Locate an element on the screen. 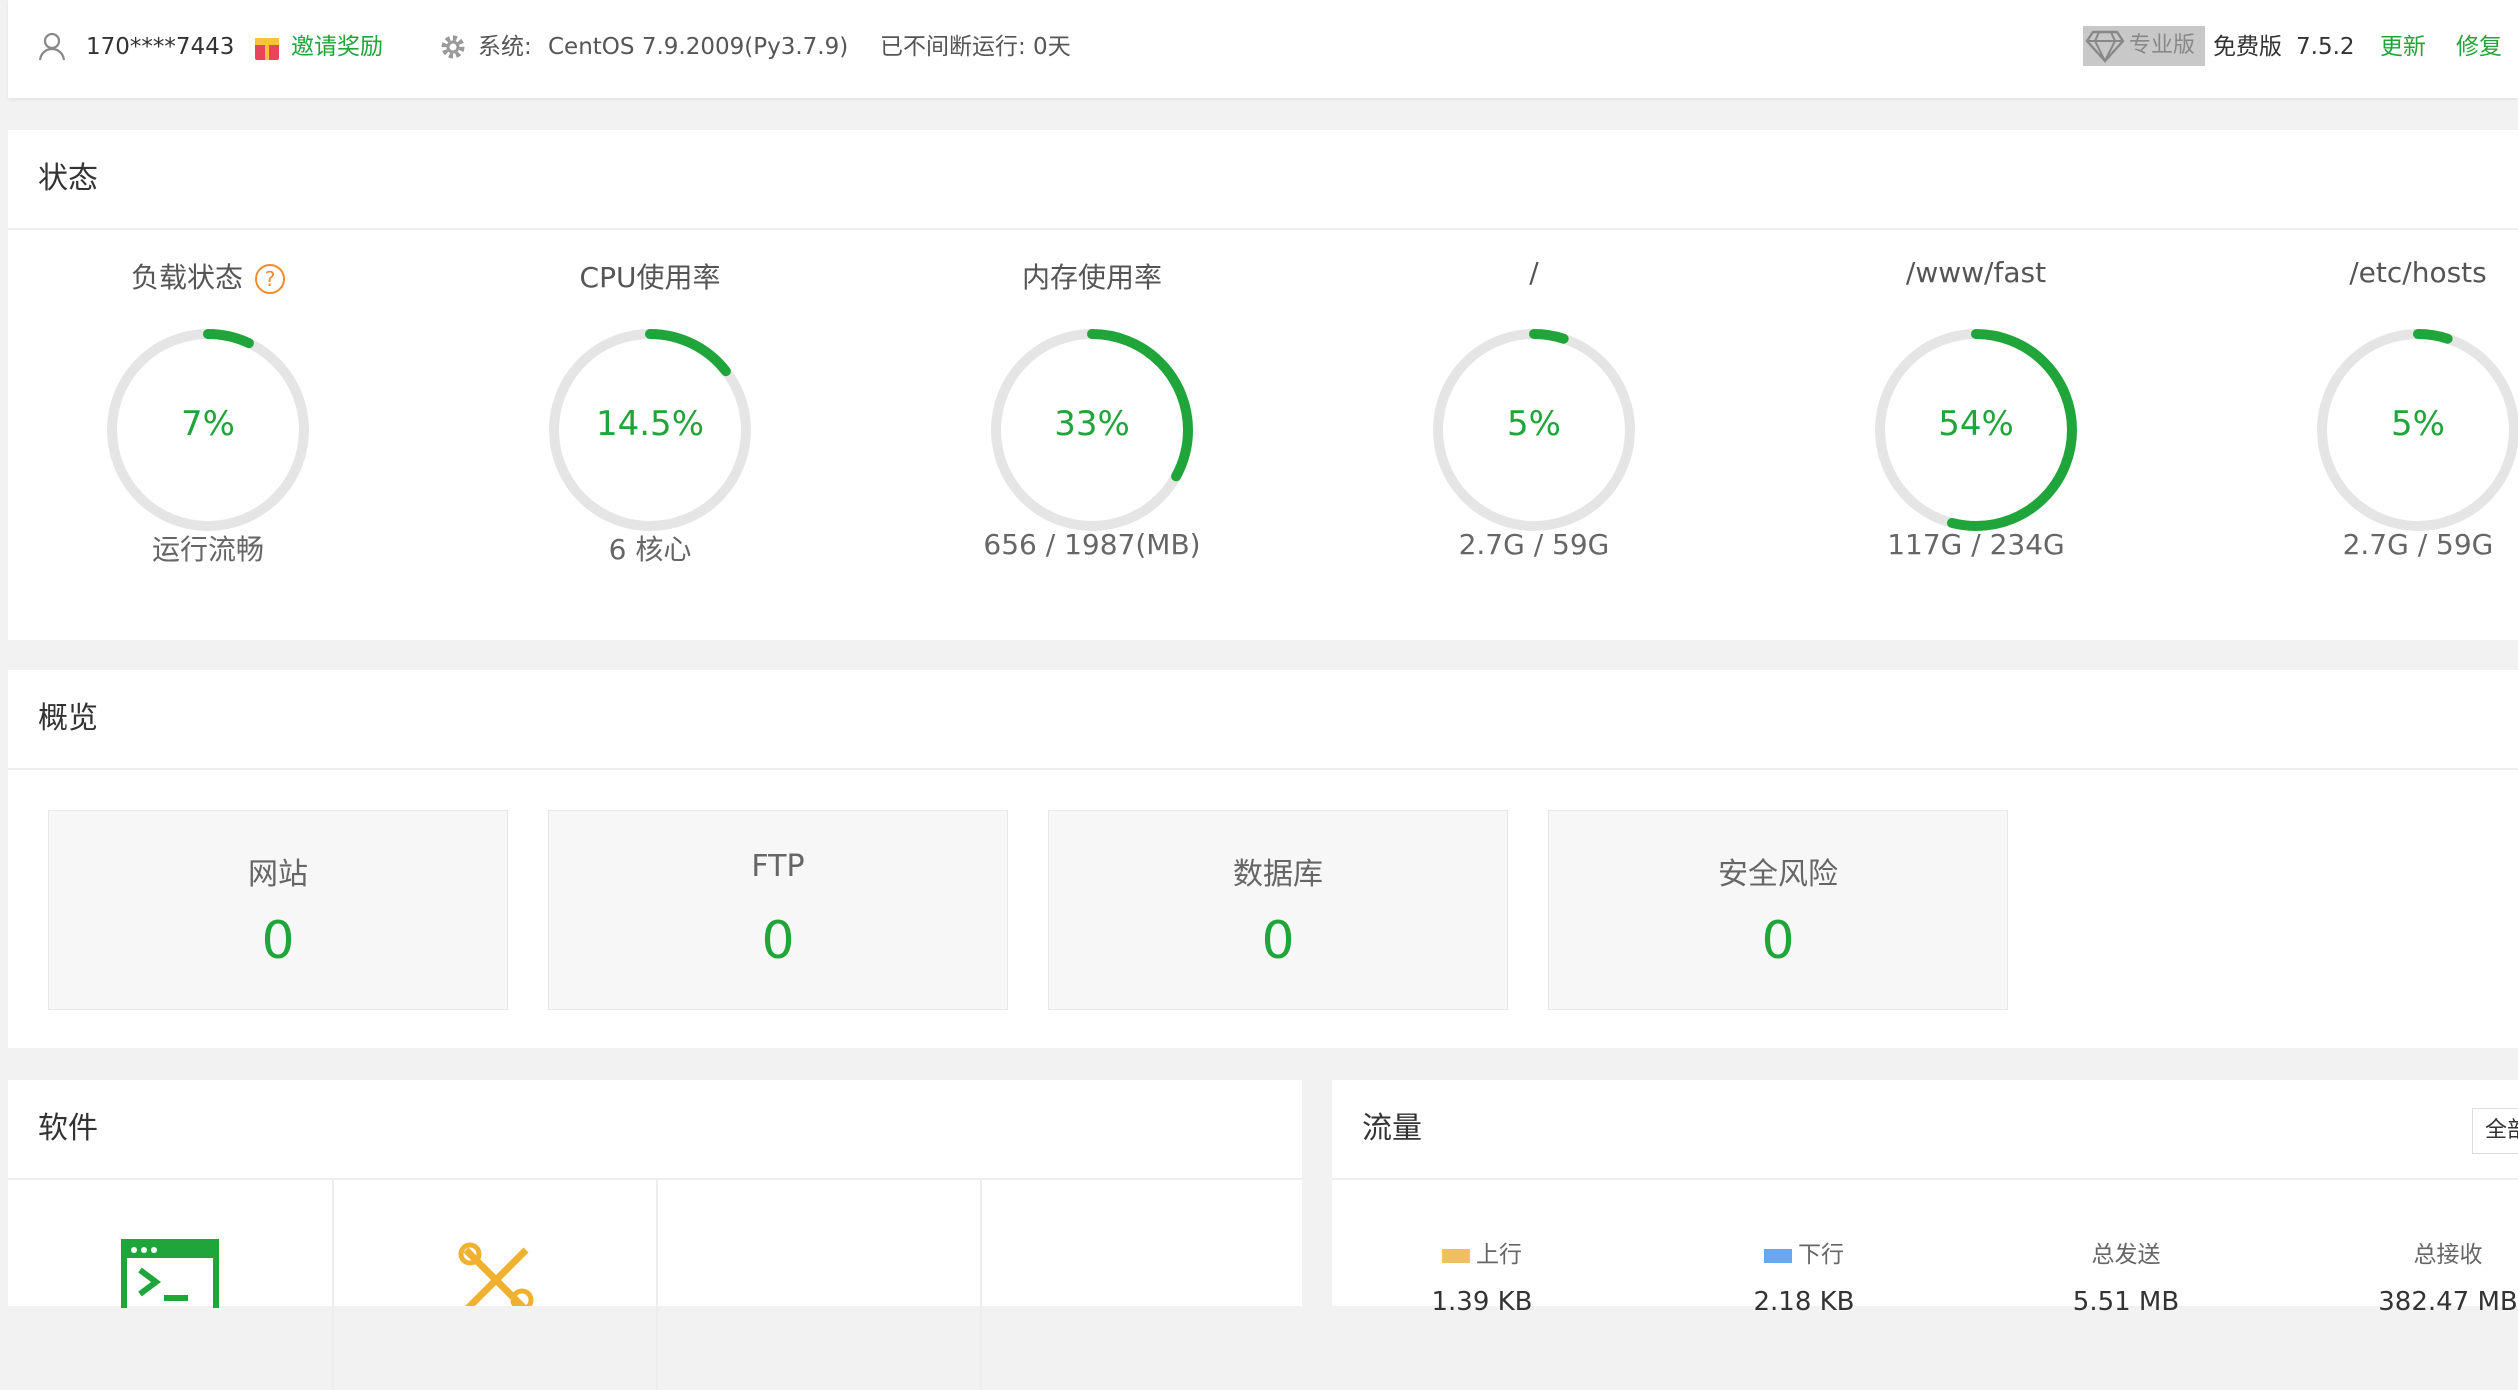  gauge-title: /www/fast is located at coordinates (1976, 272).